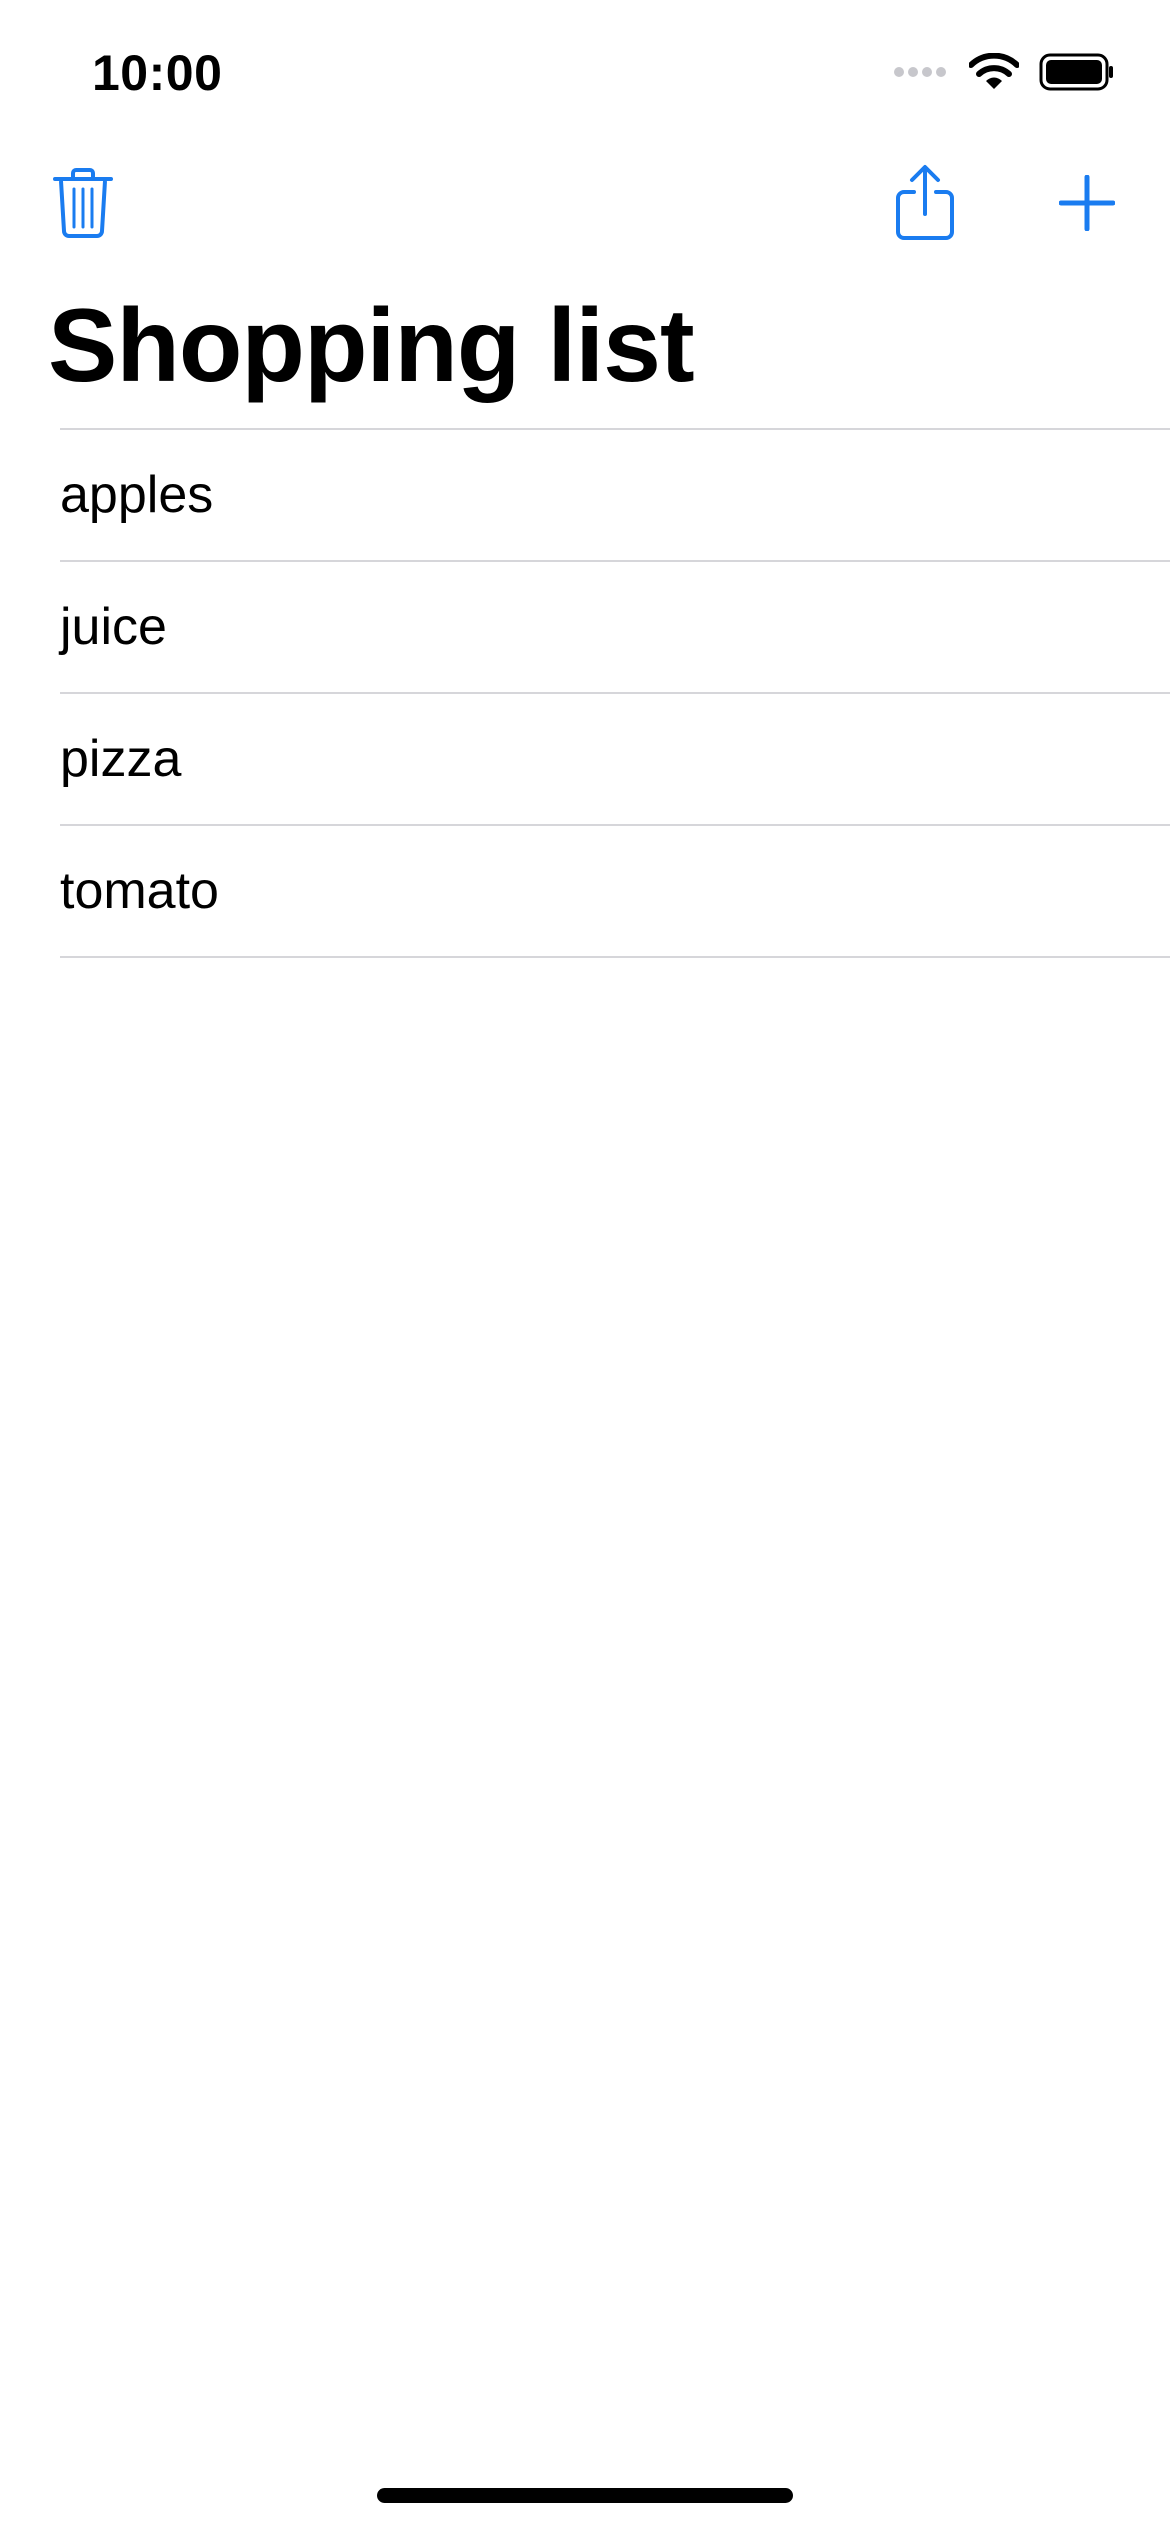 The height and width of the screenshot is (2532, 1170). What do you see at coordinates (371, 346) in the screenshot?
I see `page-title: Shopping list` at bounding box center [371, 346].